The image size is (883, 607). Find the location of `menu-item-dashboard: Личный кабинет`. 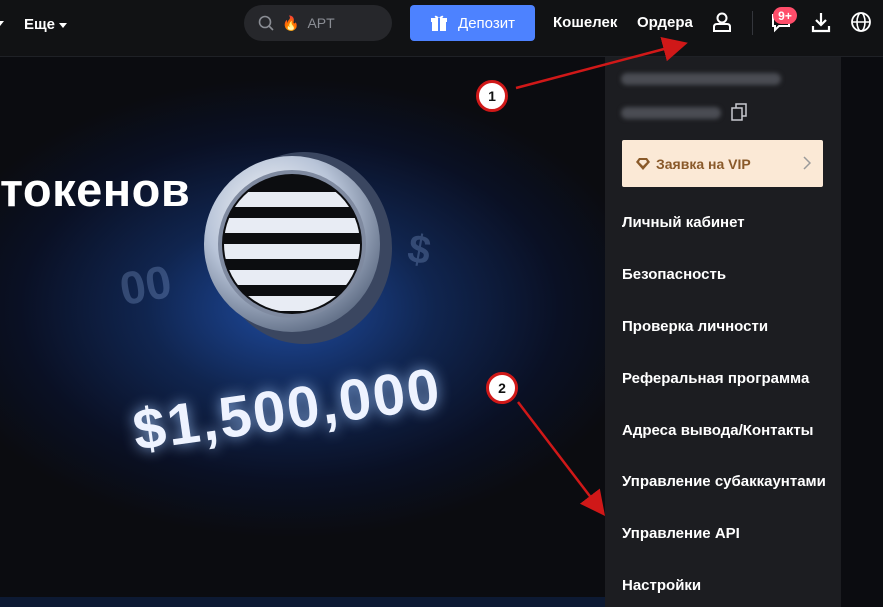

menu-item-dashboard: Личный кабинет is located at coordinates (683, 222).